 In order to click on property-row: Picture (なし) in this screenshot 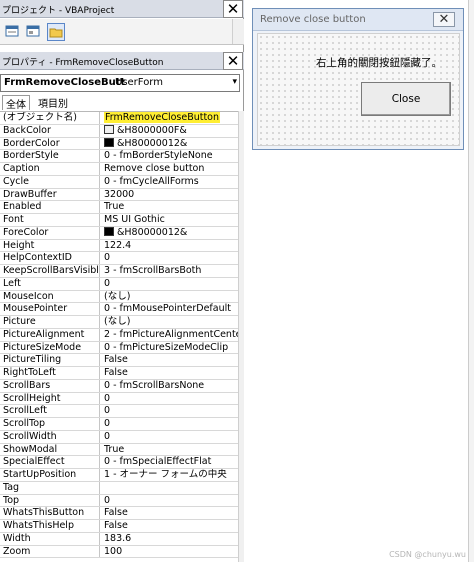, I will do `click(119, 322)`.